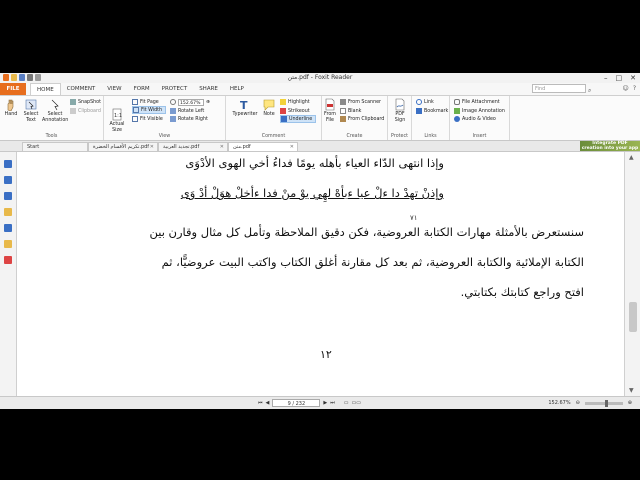 The width and height of the screenshot is (640, 480). Describe the element at coordinates (8, 228) in the screenshot. I see `attachments-panel-icon` at that location.